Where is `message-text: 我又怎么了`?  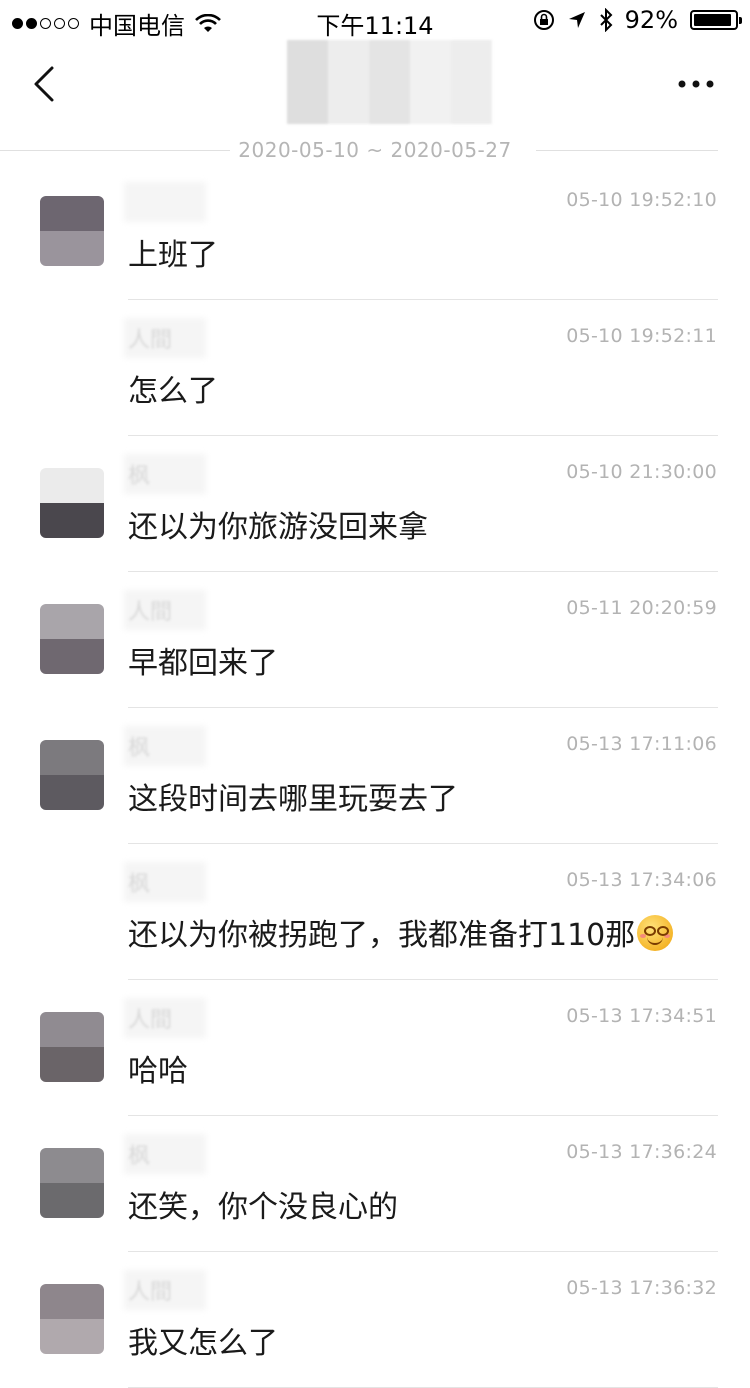
message-text: 我又怎么了 is located at coordinates (203, 1340).